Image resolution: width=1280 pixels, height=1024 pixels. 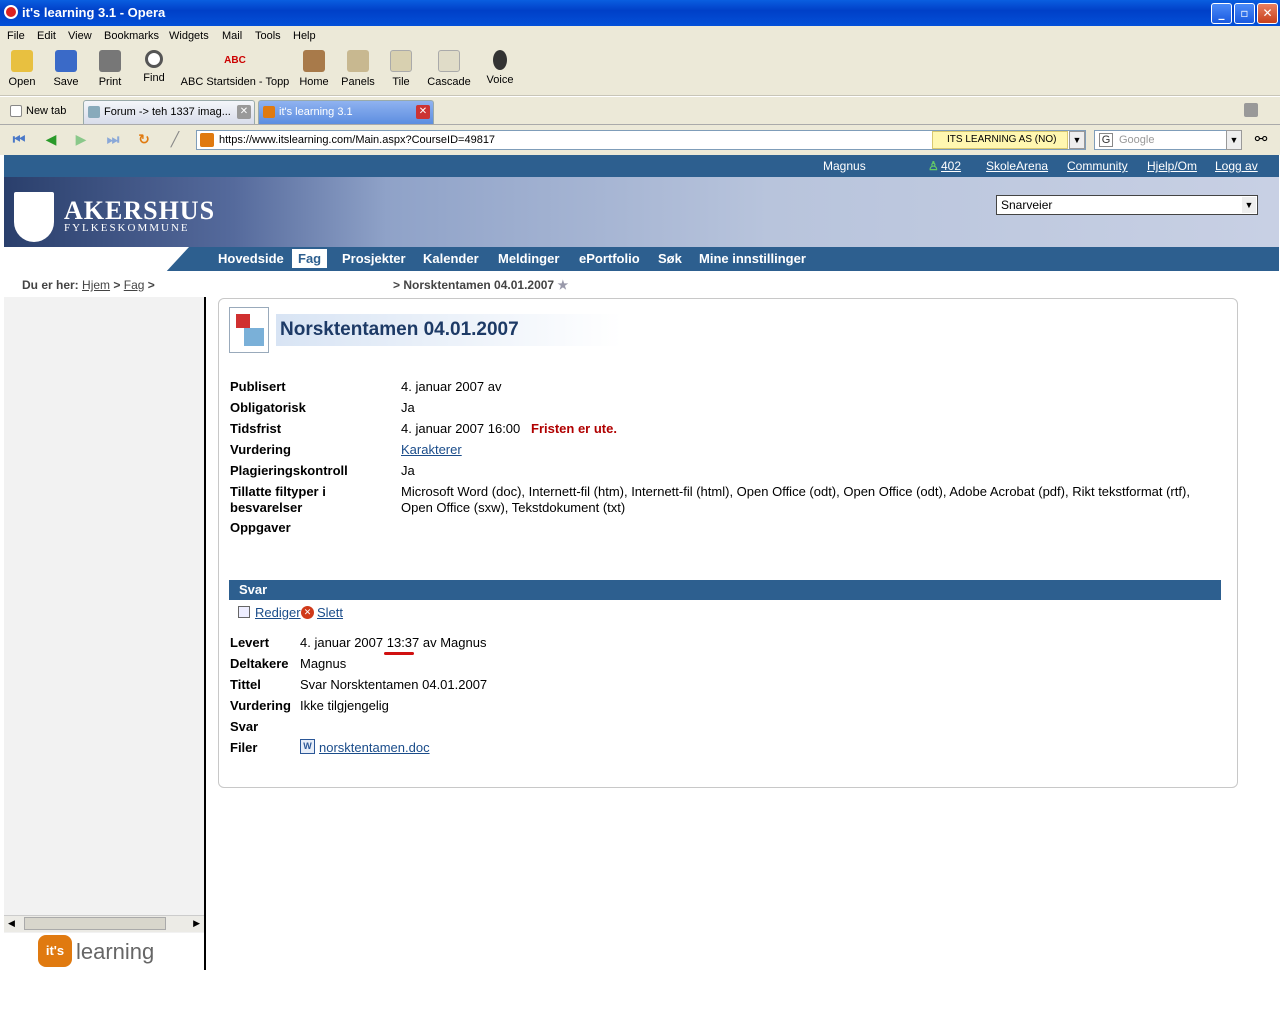 I want to click on delete-icon: ✕, so click(x=307, y=612).